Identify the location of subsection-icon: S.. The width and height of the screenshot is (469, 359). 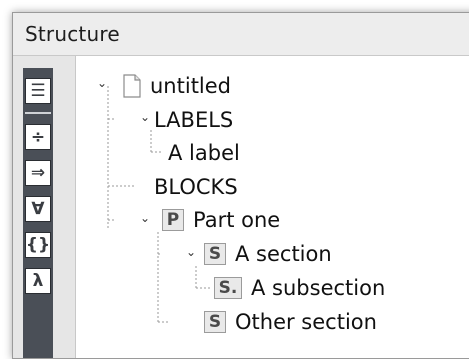
(228, 288).